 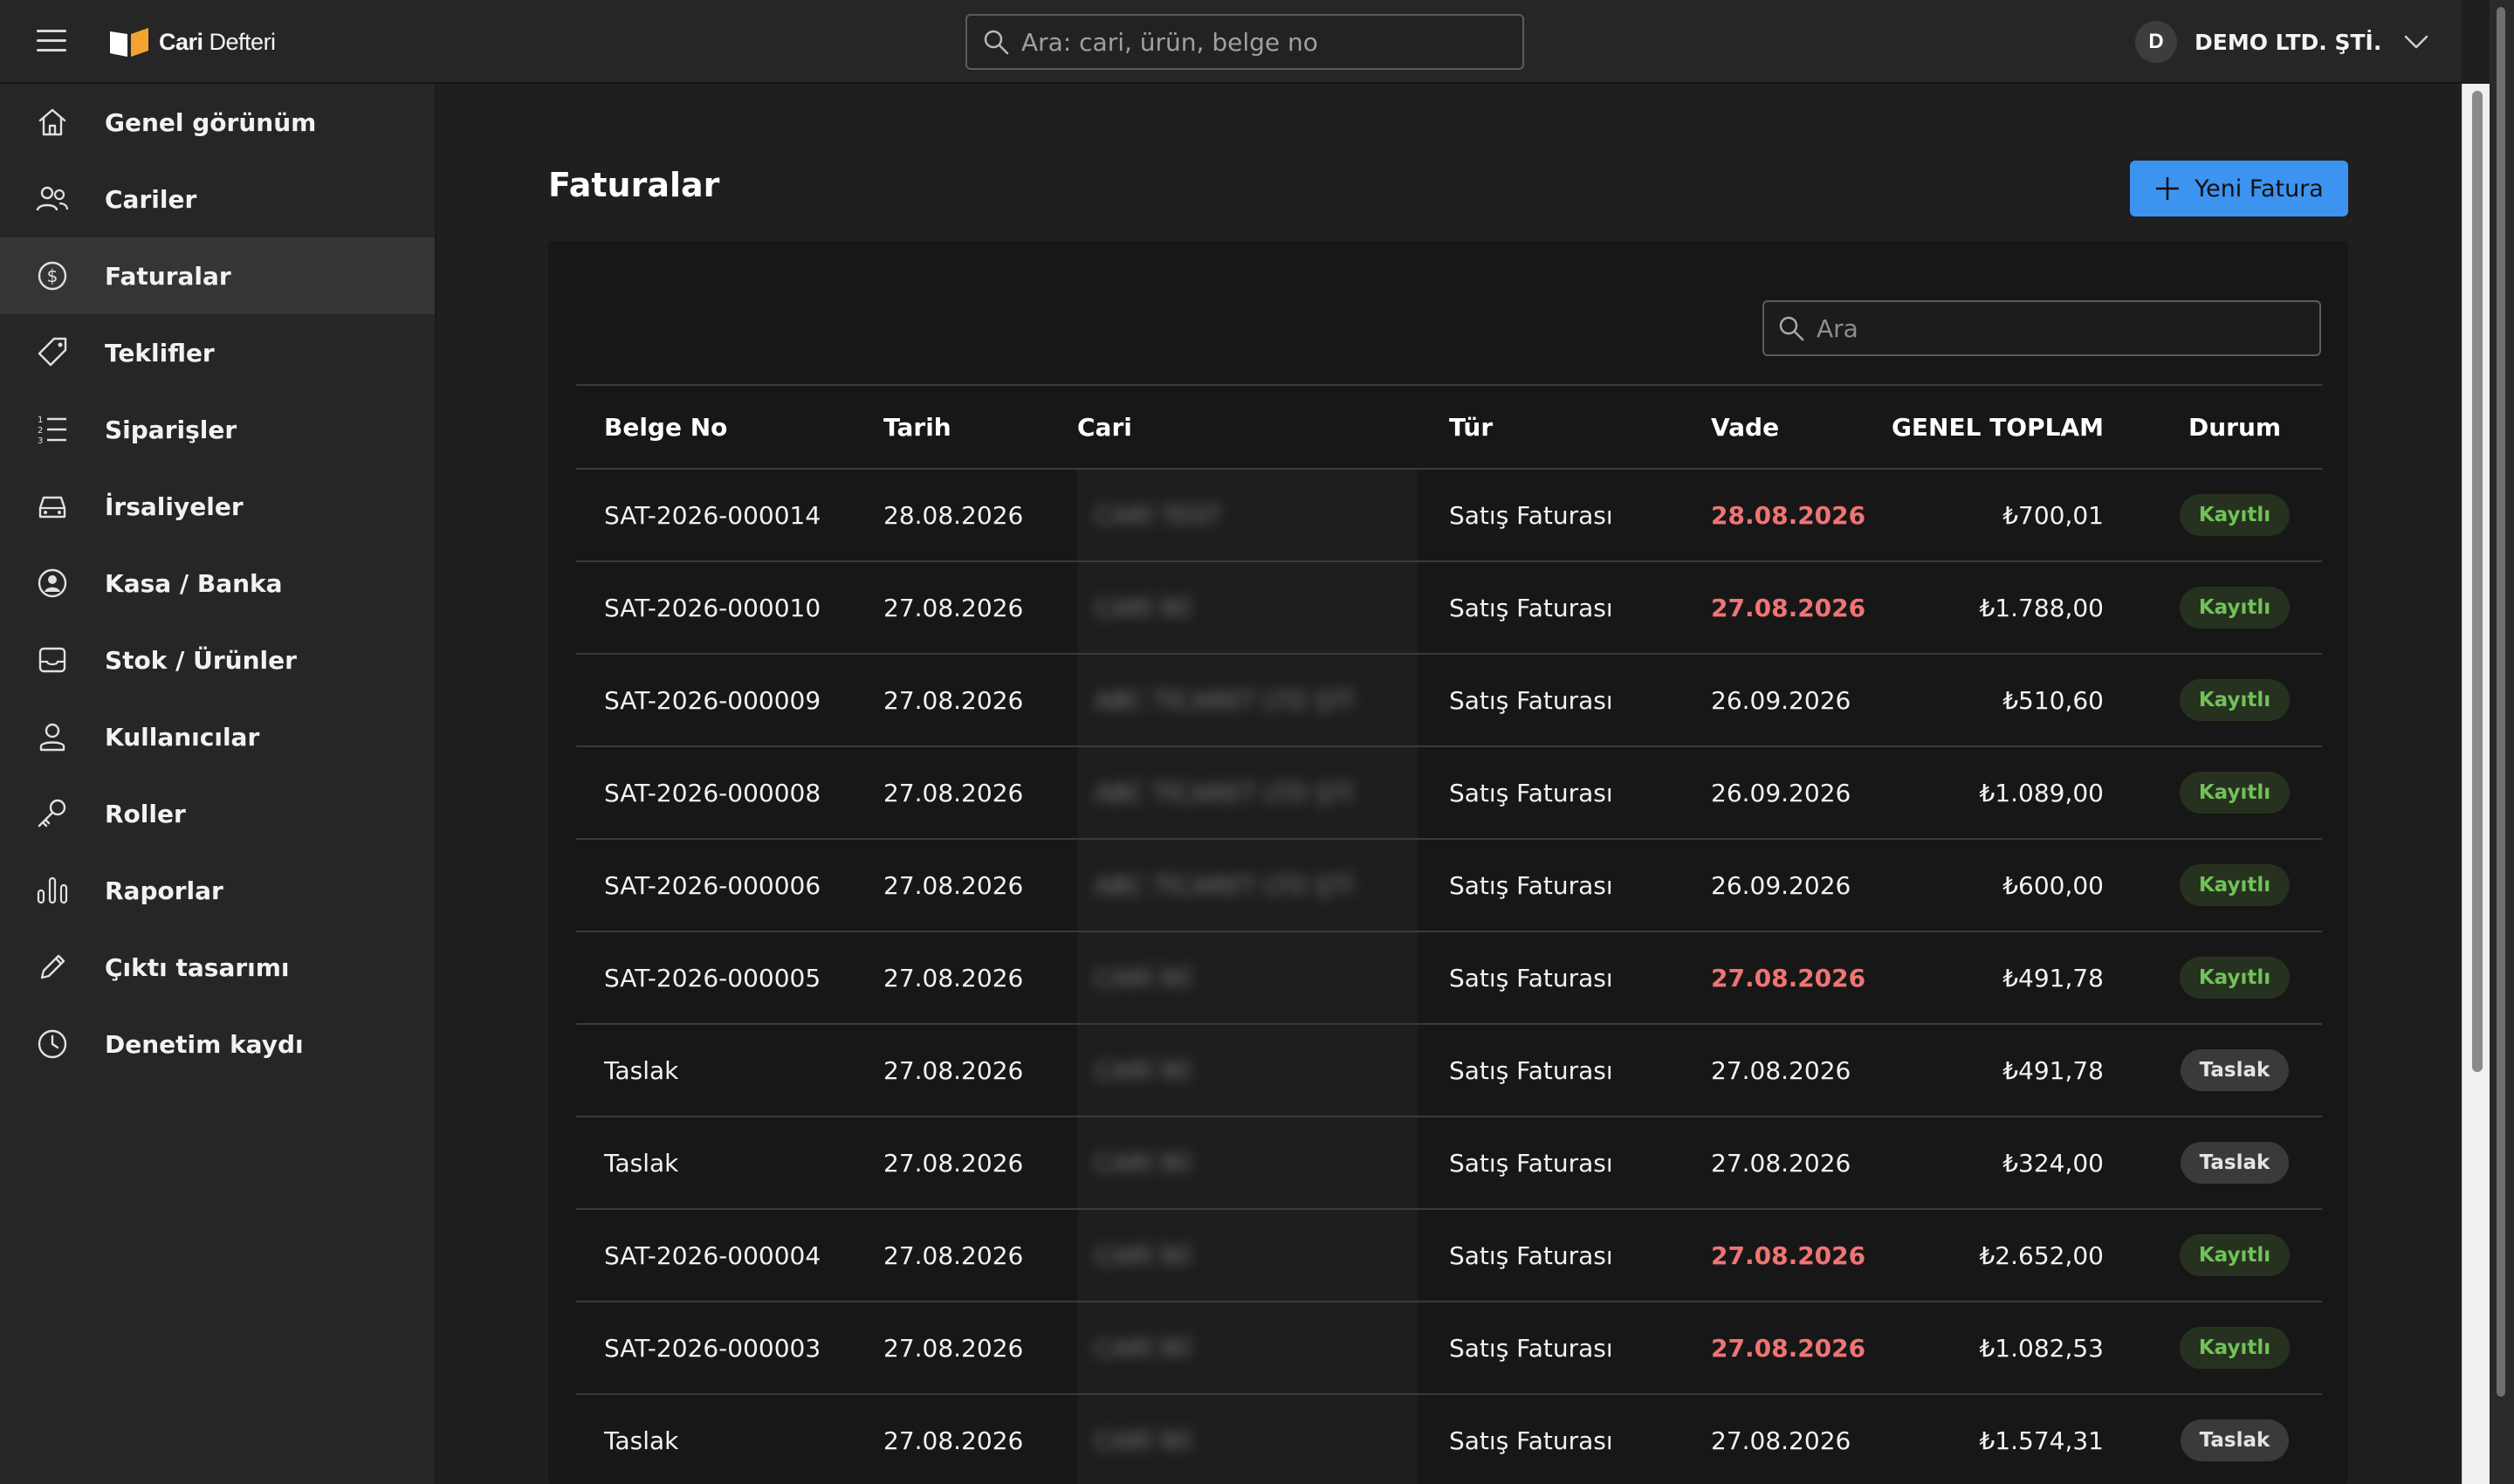 I want to click on sidebar-item-quotes: Teklifler, so click(x=217, y=352).